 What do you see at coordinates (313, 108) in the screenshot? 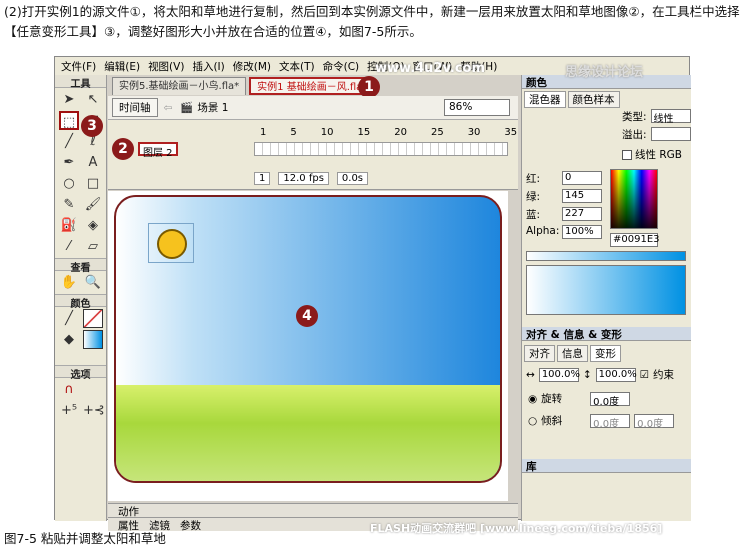
I see `scene-bar: 时间轴 ⇦ 🎬 场景 1 86%` at bounding box center [313, 108].